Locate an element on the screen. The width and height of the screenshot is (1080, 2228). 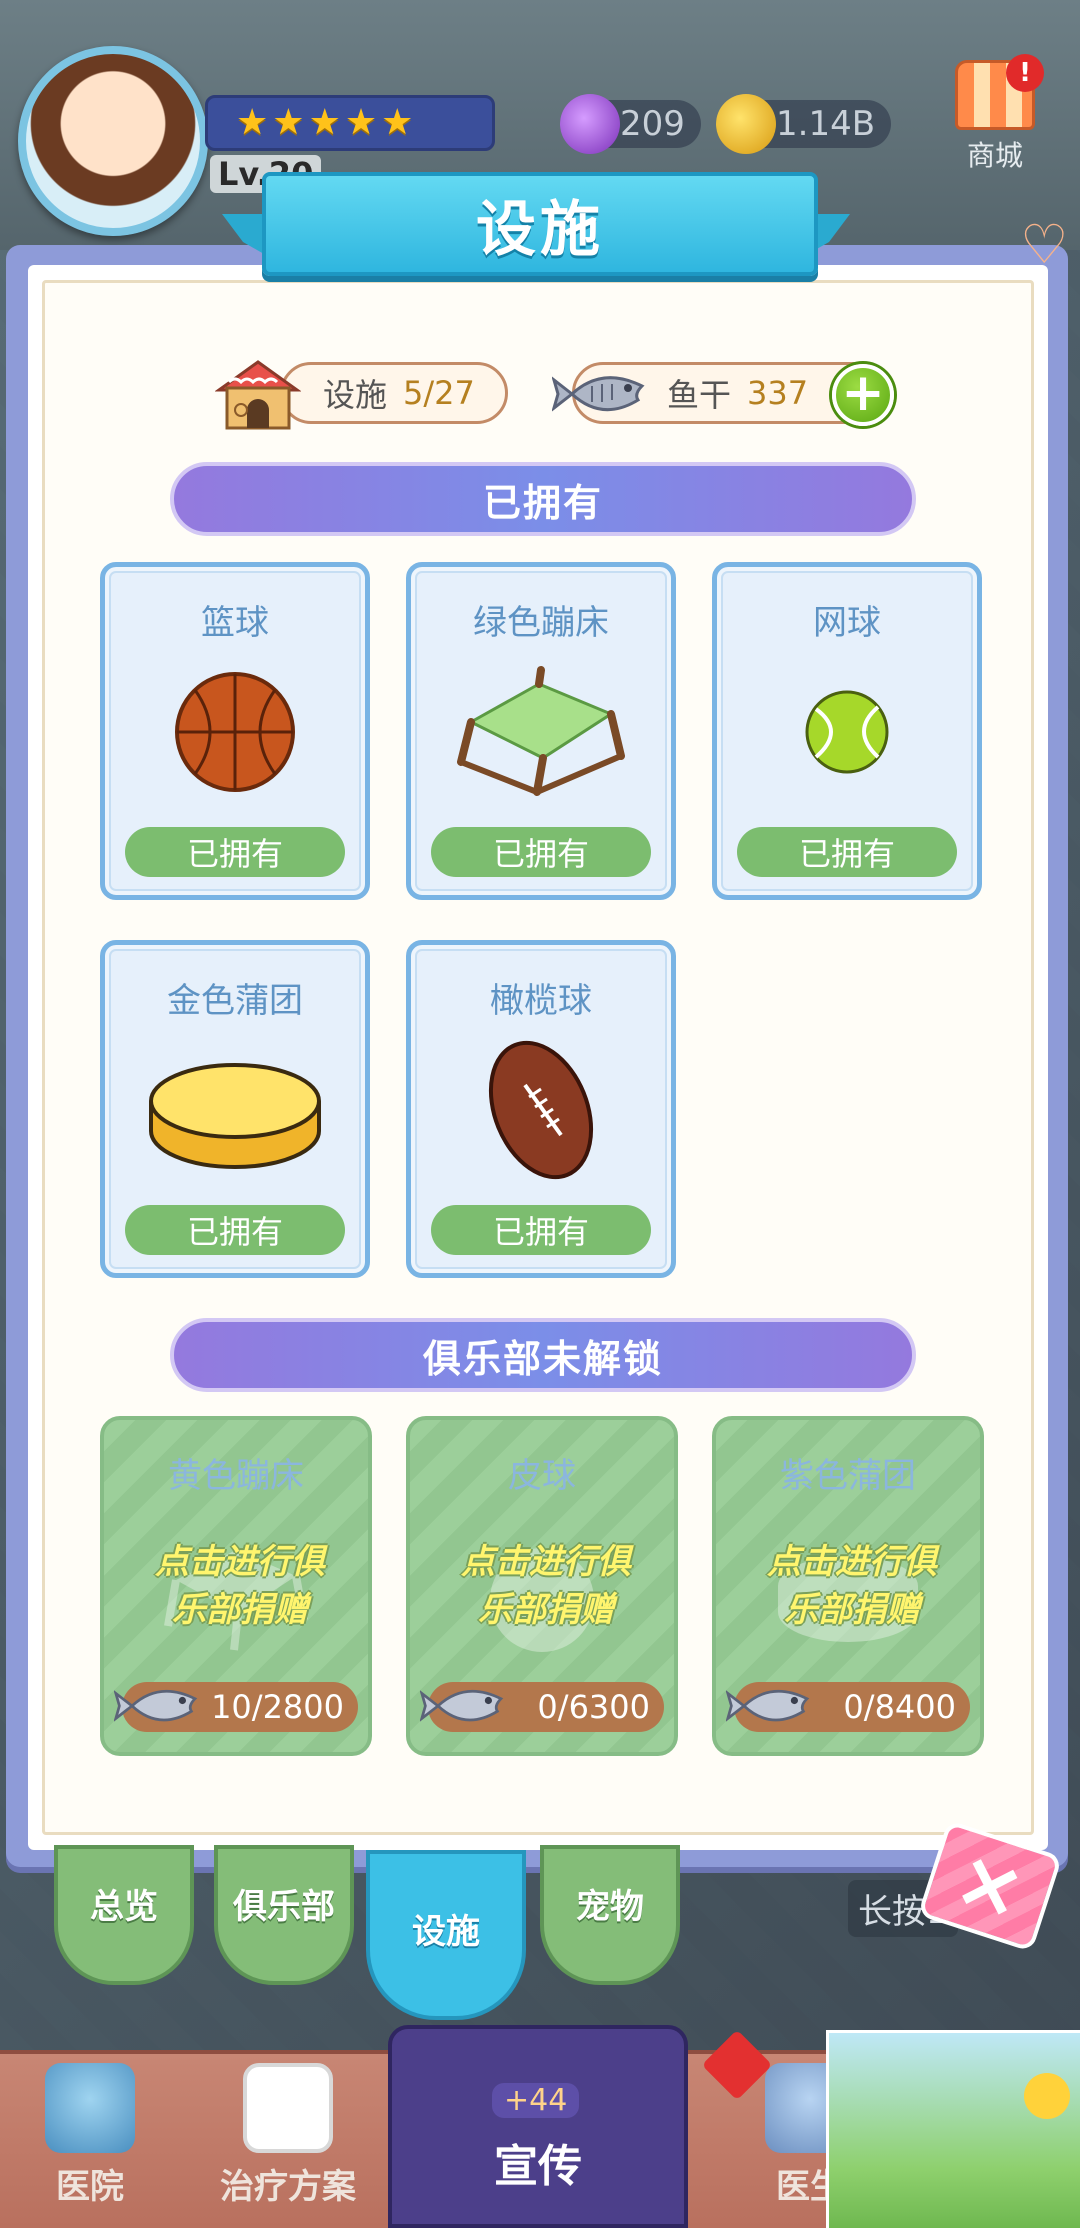
locked-card-leather-ball: 皮球 点击进行俱 乐部捐赠 0/6300 is located at coordinates (542, 1586).